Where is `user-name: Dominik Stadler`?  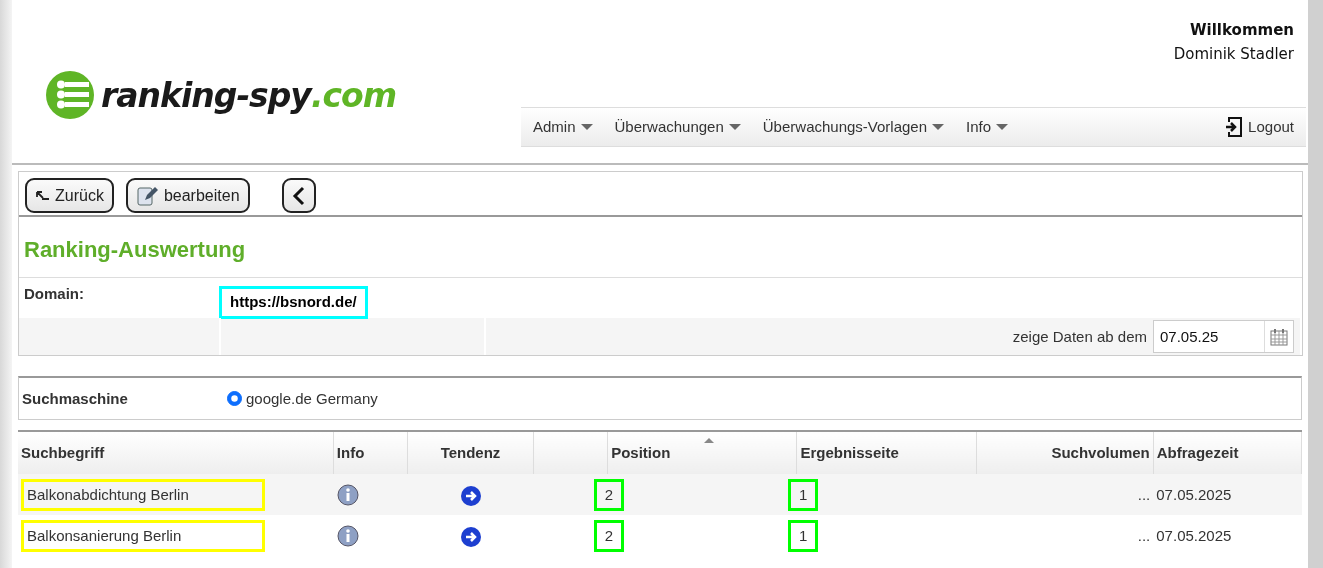 user-name: Dominik Stadler is located at coordinates (1233, 54).